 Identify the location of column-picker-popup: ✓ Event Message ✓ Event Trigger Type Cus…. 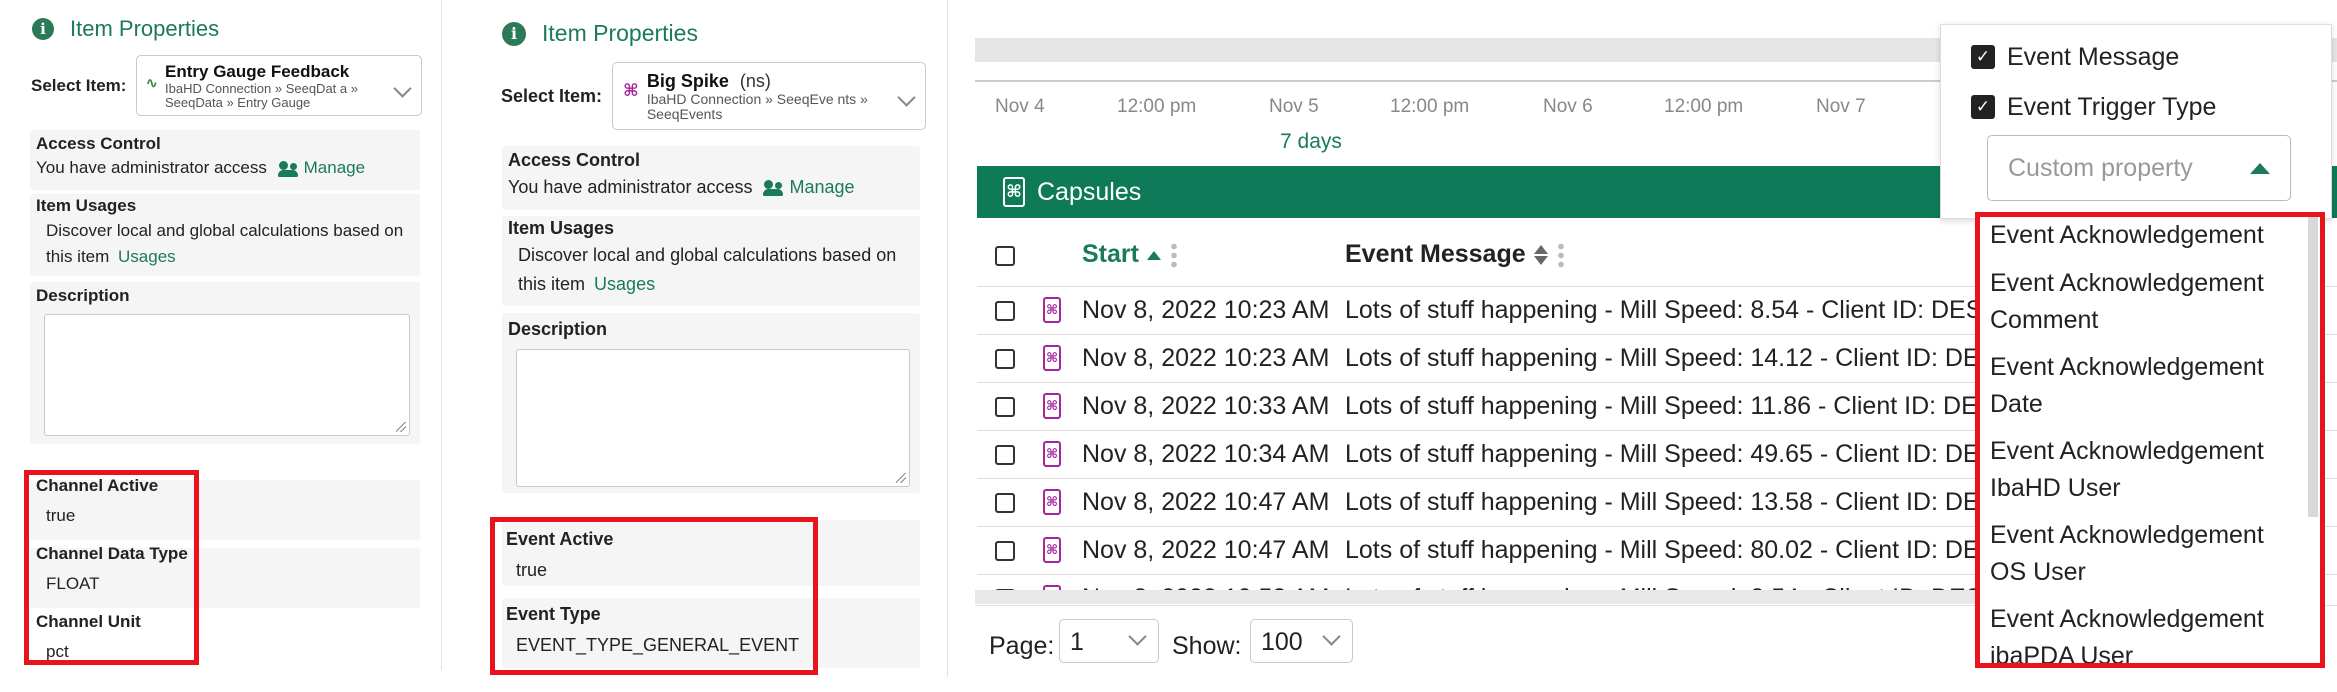
(2136, 121).